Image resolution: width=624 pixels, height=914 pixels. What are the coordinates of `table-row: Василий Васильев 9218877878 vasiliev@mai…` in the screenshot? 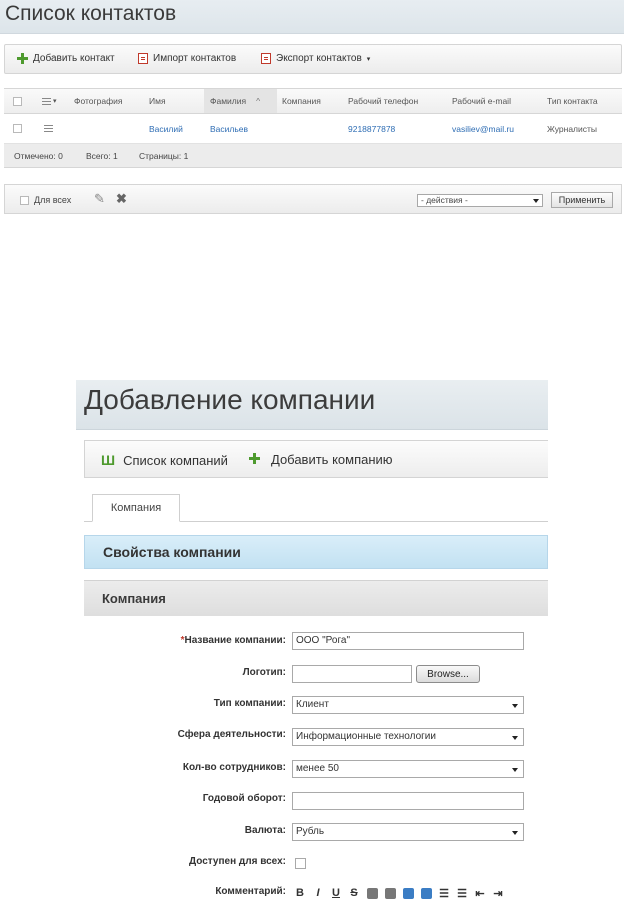 It's located at (313, 129).